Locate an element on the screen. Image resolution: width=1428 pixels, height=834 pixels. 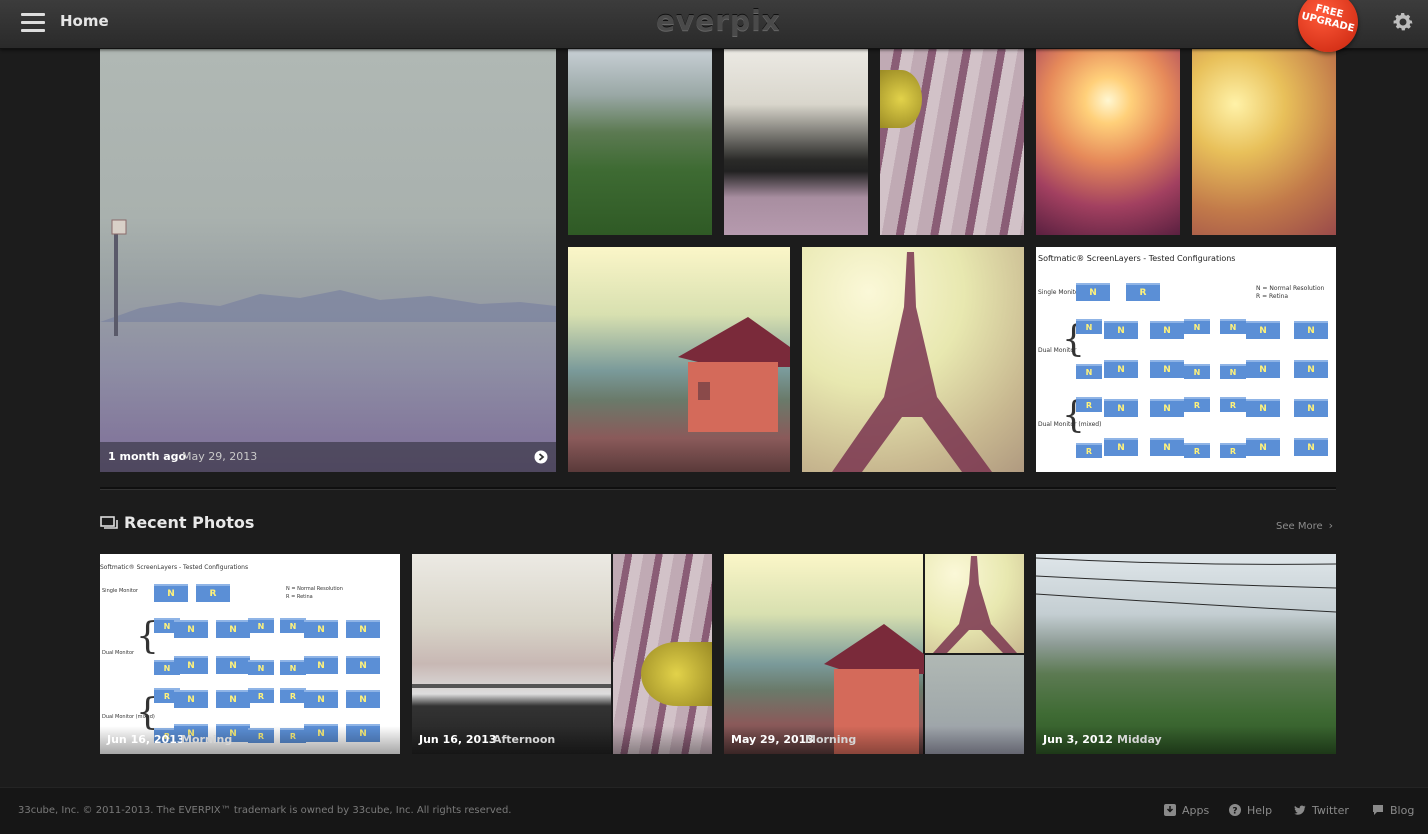
photo-red-house is located at coordinates (679, 359).